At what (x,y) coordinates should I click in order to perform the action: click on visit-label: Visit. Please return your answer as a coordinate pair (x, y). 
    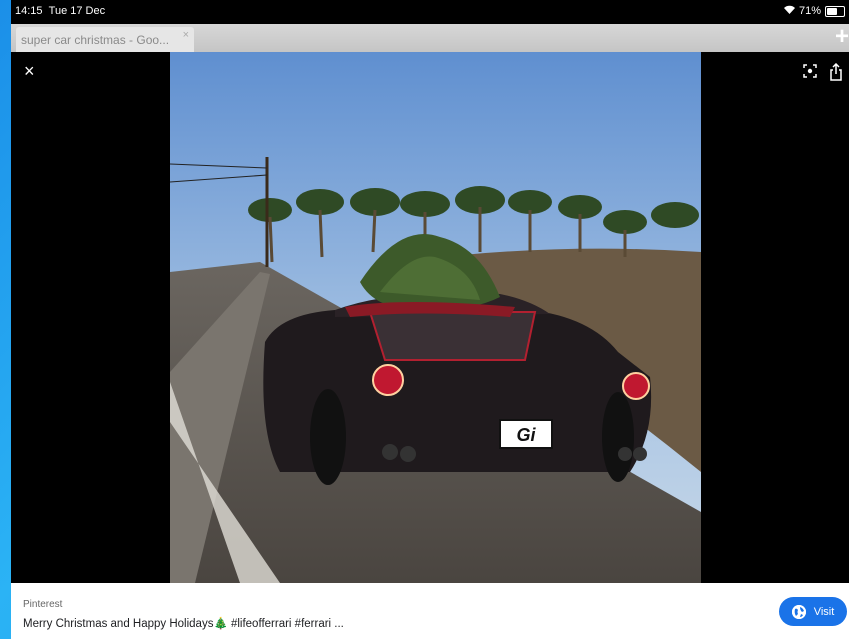
    Looking at the image, I should click on (824, 611).